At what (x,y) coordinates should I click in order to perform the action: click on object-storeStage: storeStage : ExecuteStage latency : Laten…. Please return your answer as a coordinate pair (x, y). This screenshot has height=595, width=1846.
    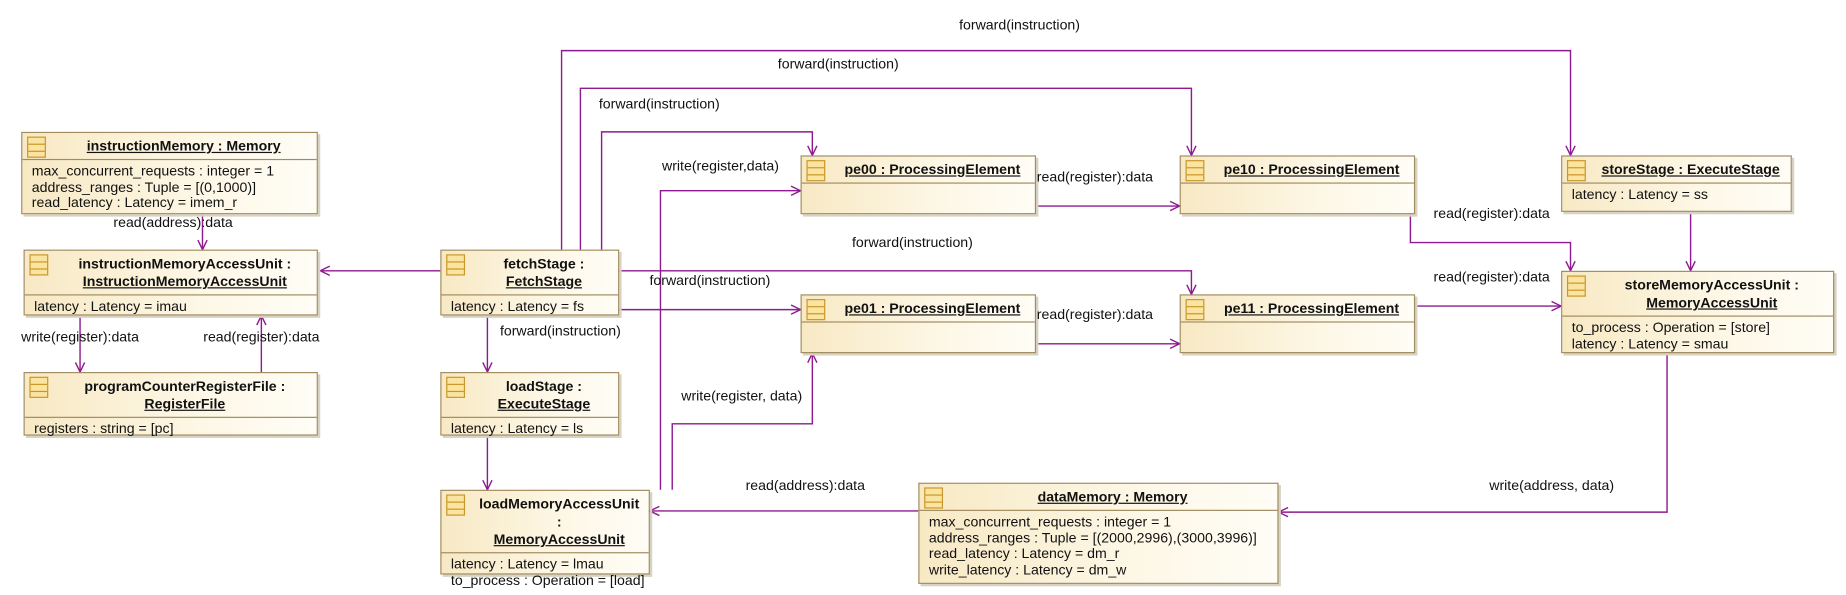
    Looking at the image, I should click on (1676, 183).